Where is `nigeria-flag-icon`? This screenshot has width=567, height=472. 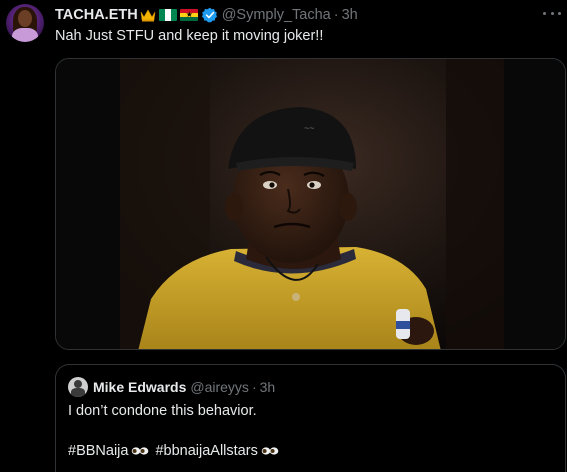
nigeria-flag-icon is located at coordinates (167, 15).